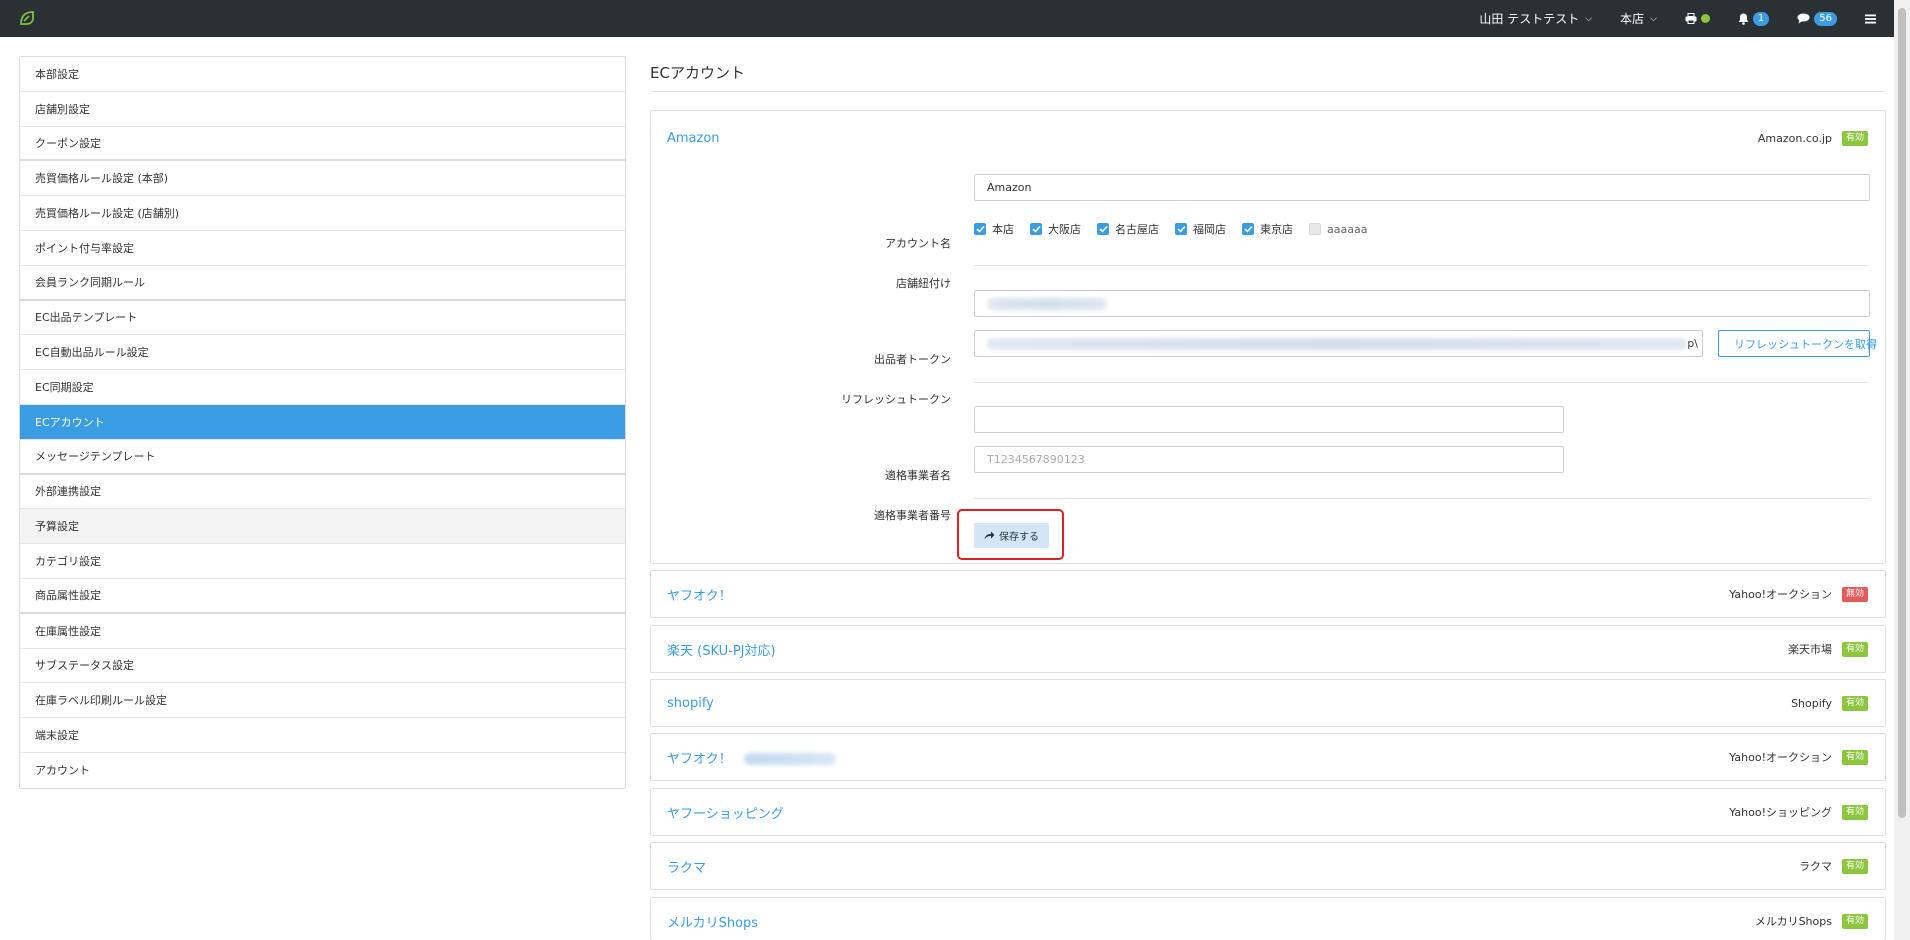  I want to click on account-panel-header: shopify Shopify 有効, so click(1268, 703).